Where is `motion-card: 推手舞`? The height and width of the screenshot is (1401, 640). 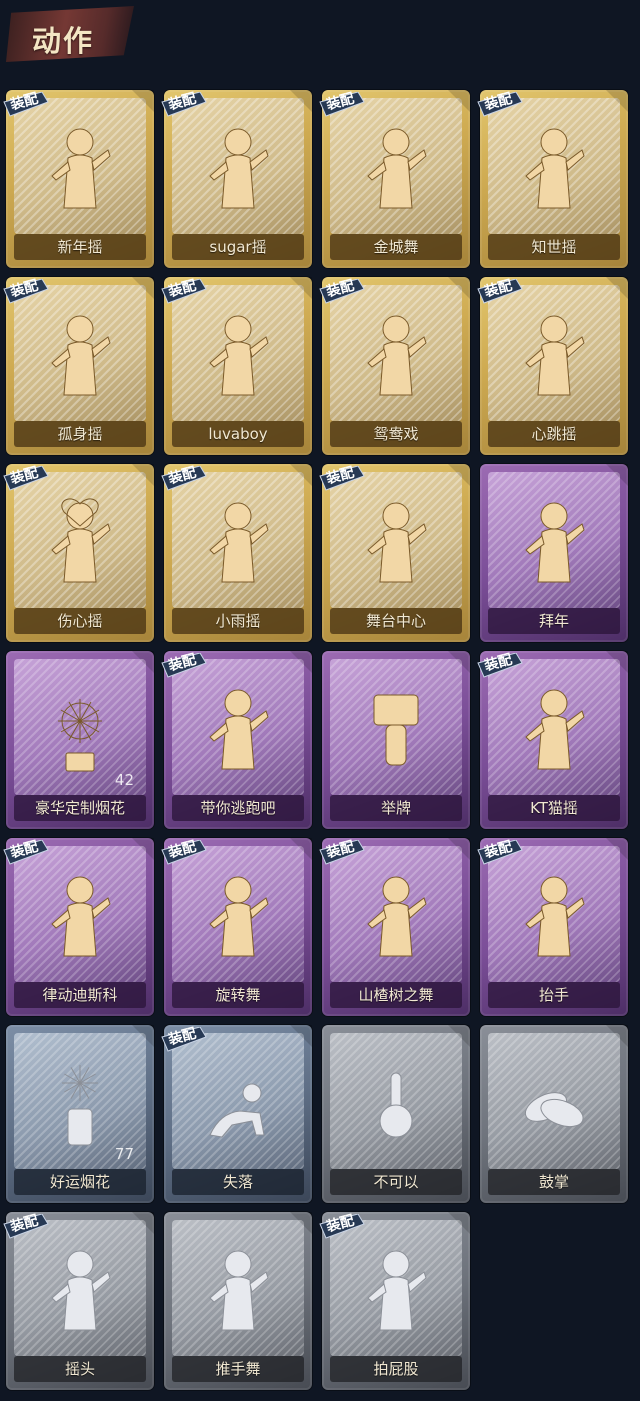
motion-card: 推手舞 is located at coordinates (238, 1301).